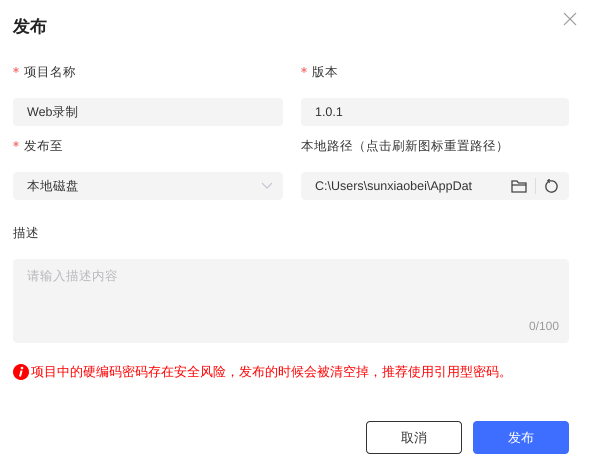 The width and height of the screenshot is (592, 463). What do you see at coordinates (21, 372) in the screenshot?
I see `info-icon` at bounding box center [21, 372].